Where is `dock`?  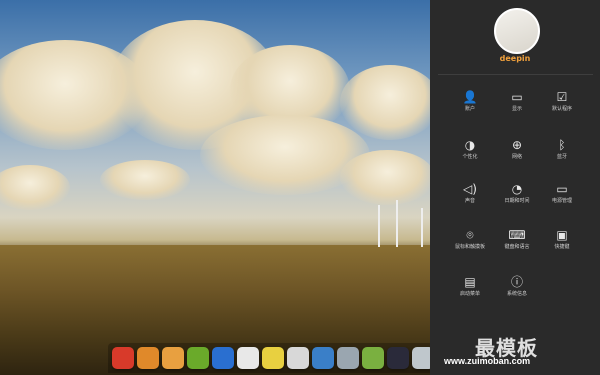 dock is located at coordinates (271, 358).